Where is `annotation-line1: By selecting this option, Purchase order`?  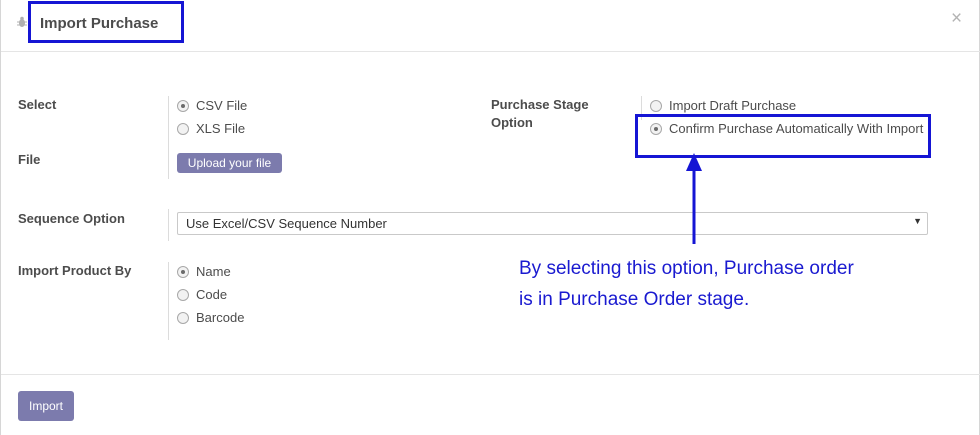
annotation-line1: By selecting this option, Purchase order is located at coordinates (686, 268).